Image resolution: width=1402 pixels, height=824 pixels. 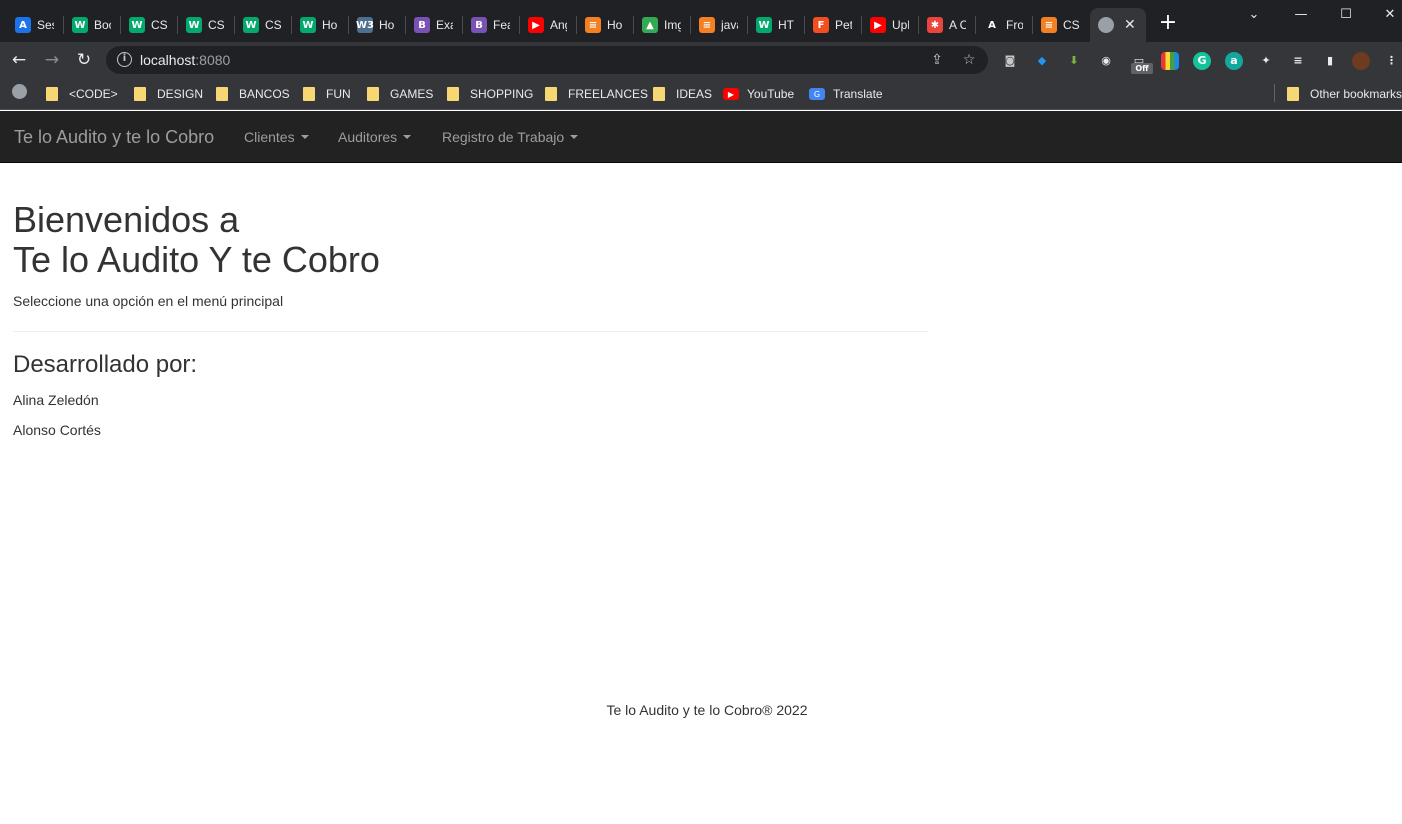 What do you see at coordinates (1168, 23) in the screenshot?
I see `new-tab-button: +` at bounding box center [1168, 23].